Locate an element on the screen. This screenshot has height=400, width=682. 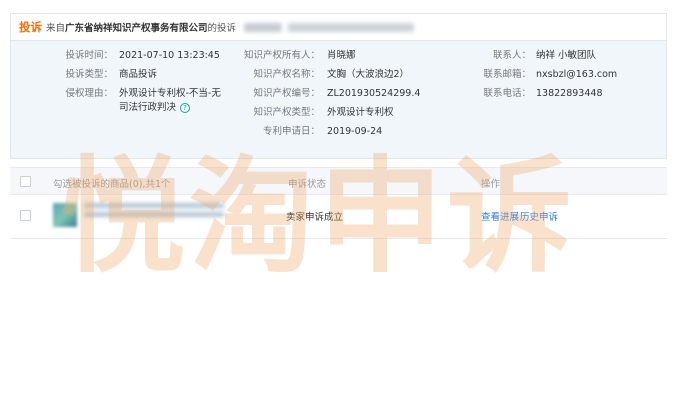
complaint-tag: 投诉 is located at coordinates (30, 27).